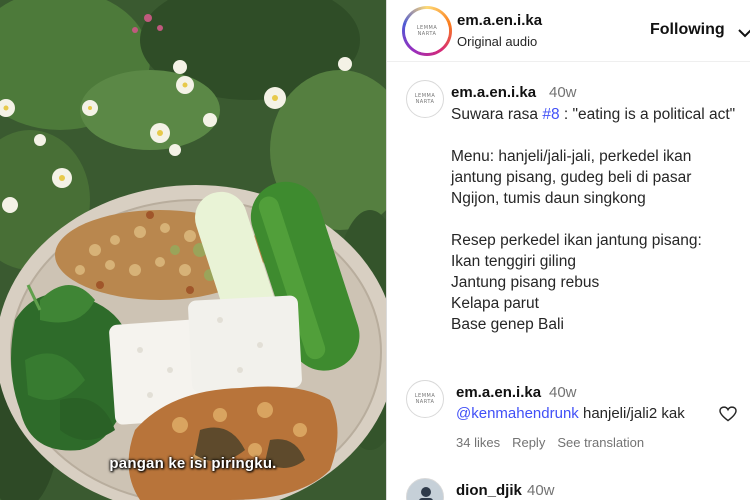  Describe the element at coordinates (499, 20) in the screenshot. I see `header-username: em.a.en.i.ka` at that location.